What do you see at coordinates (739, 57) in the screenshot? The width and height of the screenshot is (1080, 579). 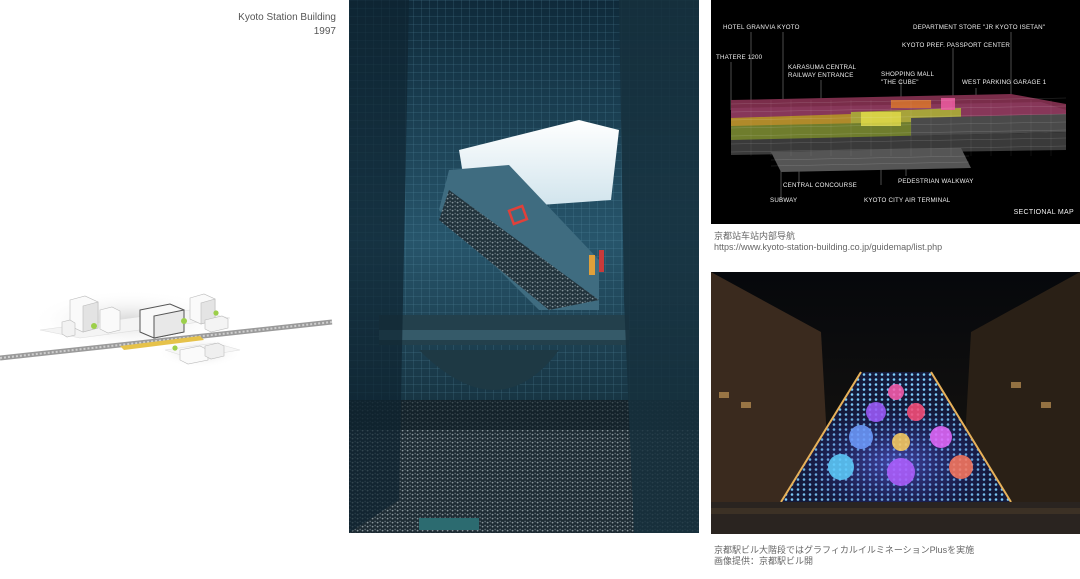 I see `map-label-theatre: THATERE 1200` at bounding box center [739, 57].